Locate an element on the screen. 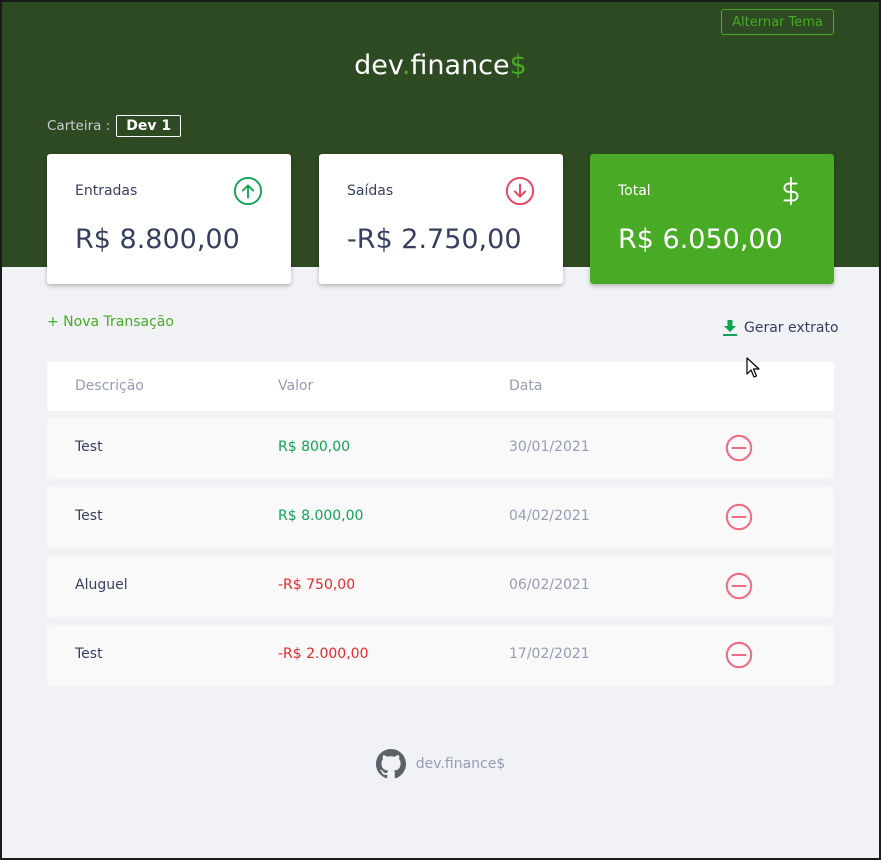  total-card: Total R$ 6.050,00 is located at coordinates (712, 219).